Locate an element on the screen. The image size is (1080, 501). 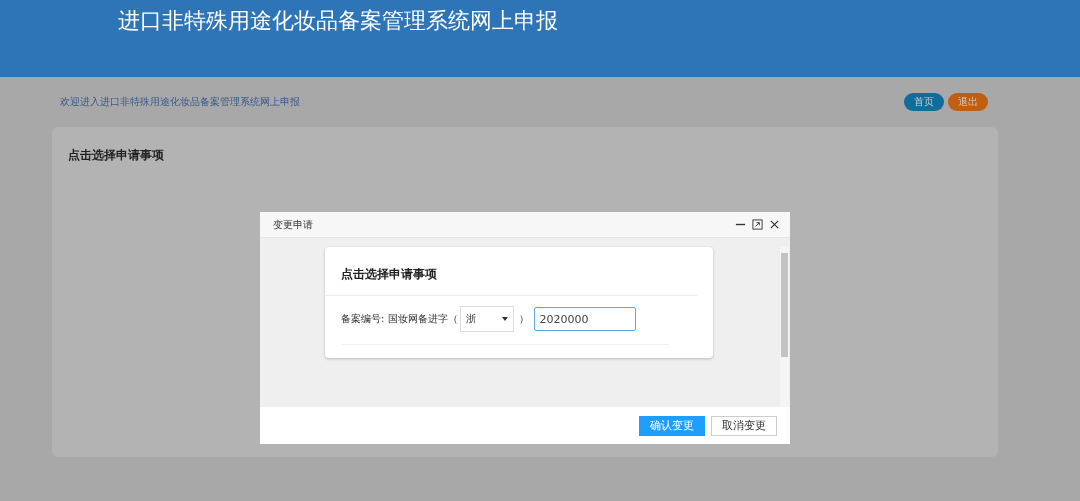
number-field: 2020000 is located at coordinates (584, 319).